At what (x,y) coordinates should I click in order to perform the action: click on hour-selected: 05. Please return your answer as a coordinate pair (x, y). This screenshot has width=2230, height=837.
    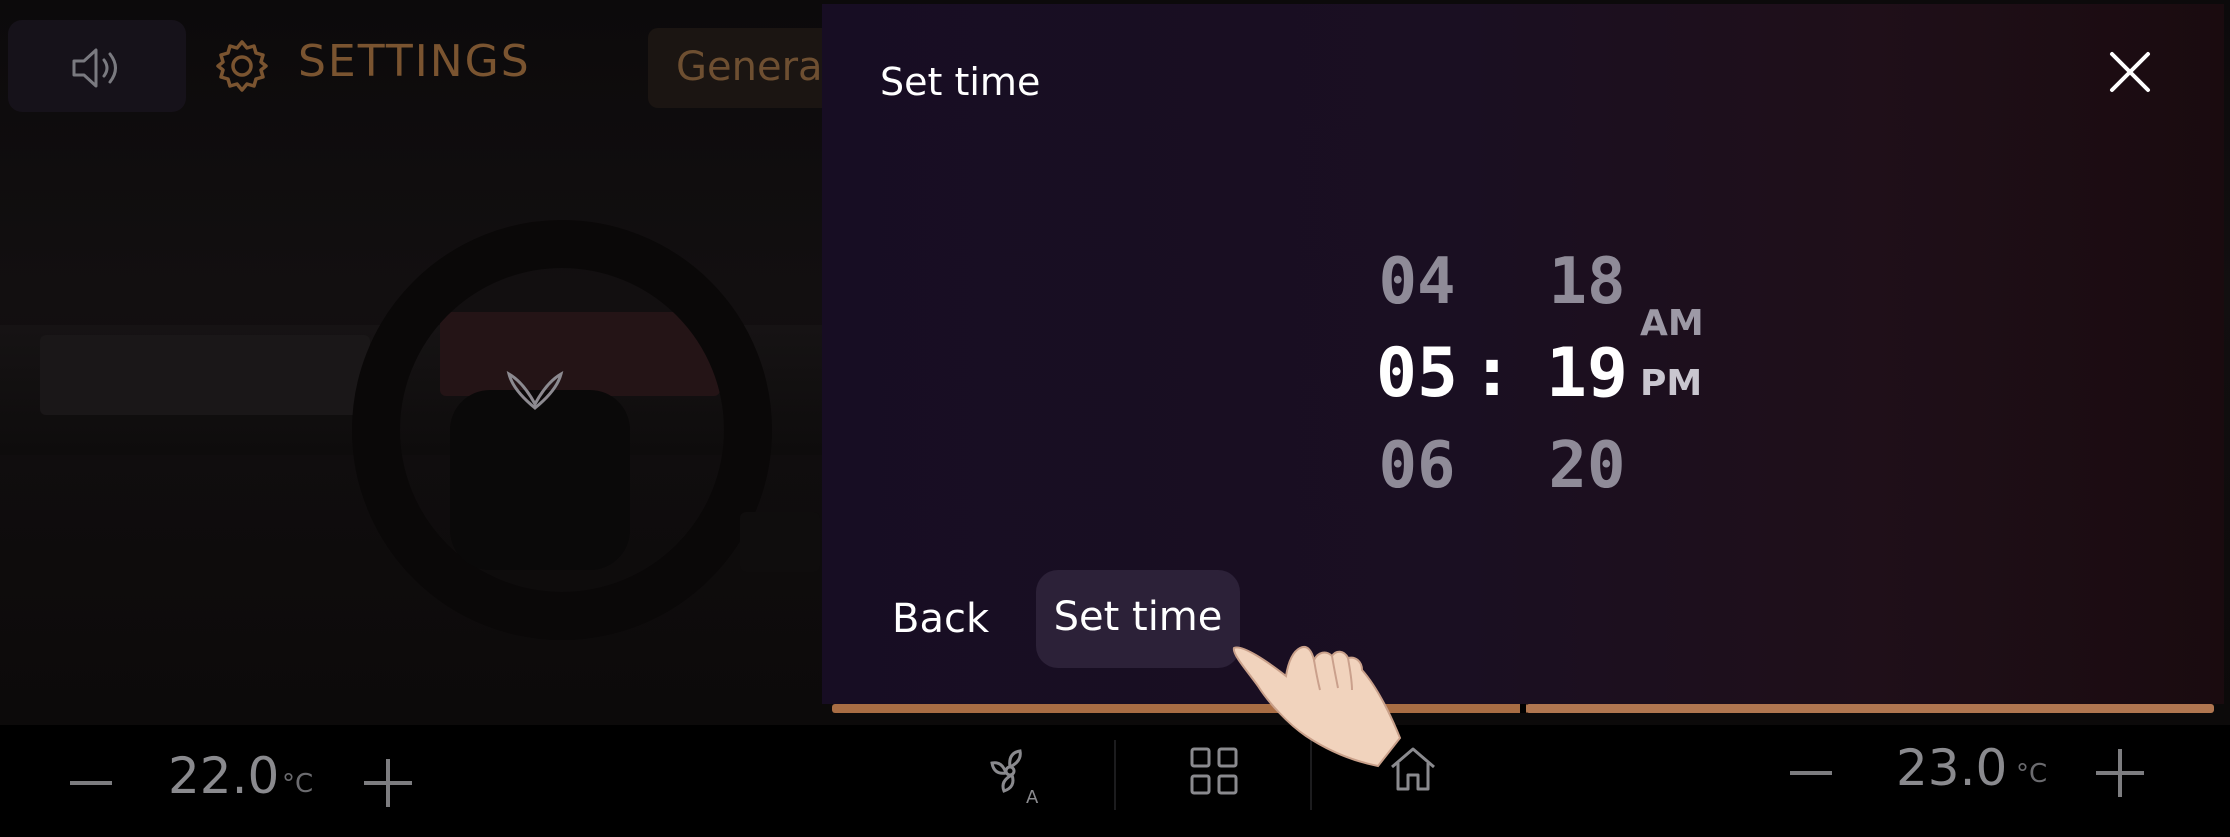
    Looking at the image, I should click on (1417, 374).